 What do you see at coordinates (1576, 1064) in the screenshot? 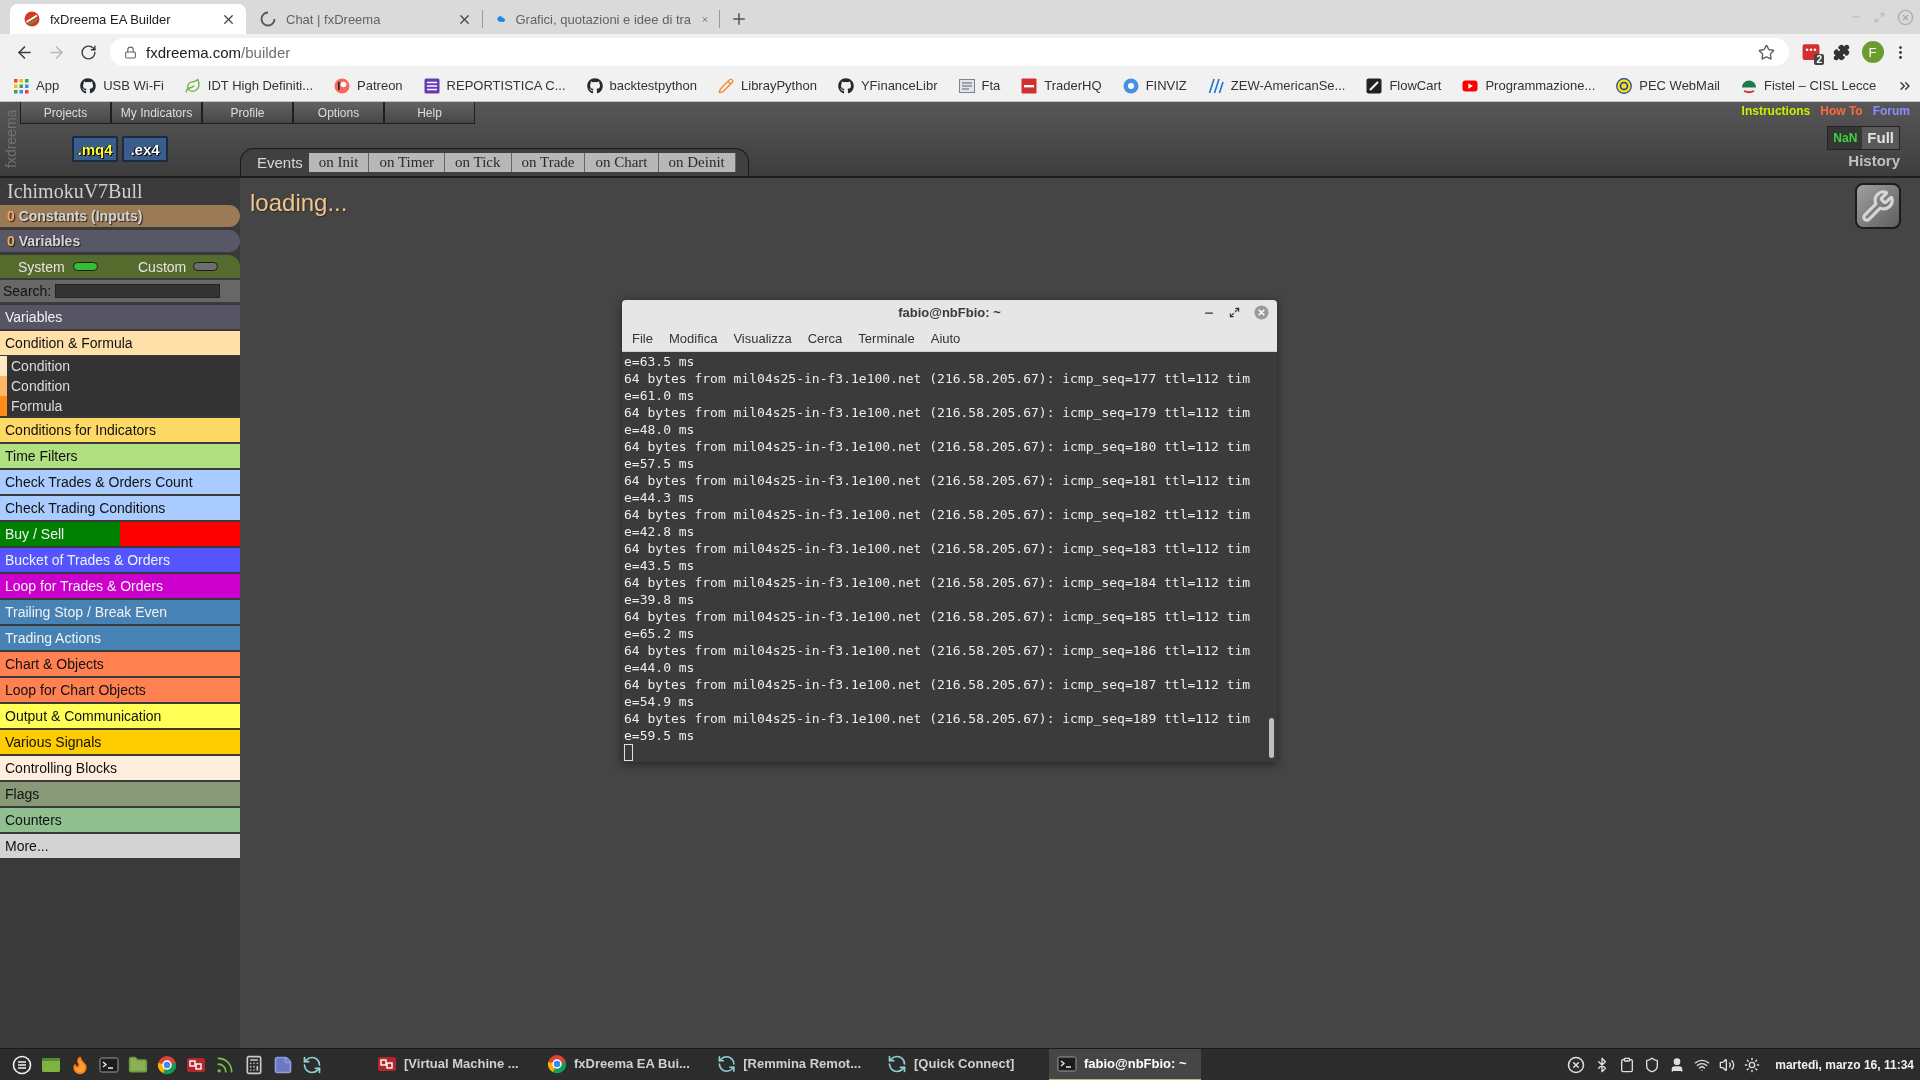
I see `circle-x-icon` at bounding box center [1576, 1064].